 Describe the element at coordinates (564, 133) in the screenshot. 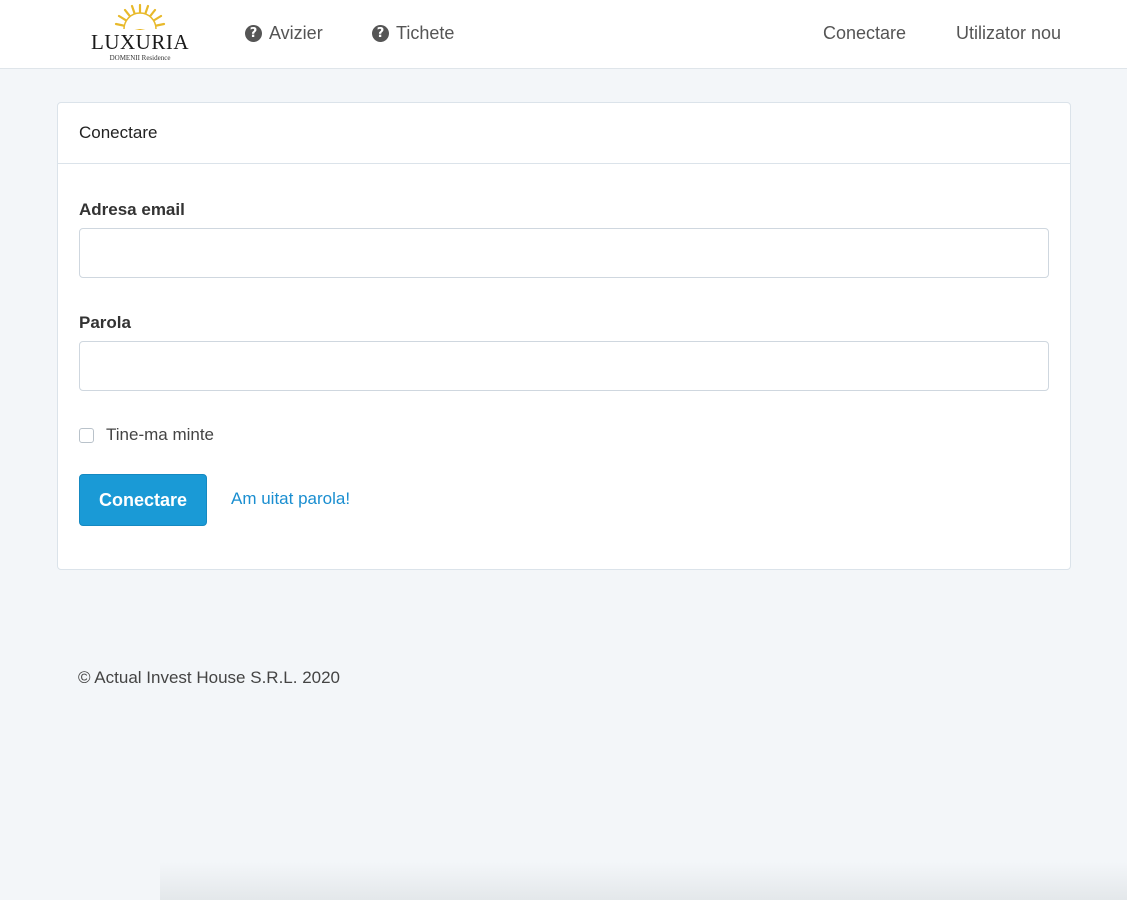

I see `card-title: Conectare` at that location.